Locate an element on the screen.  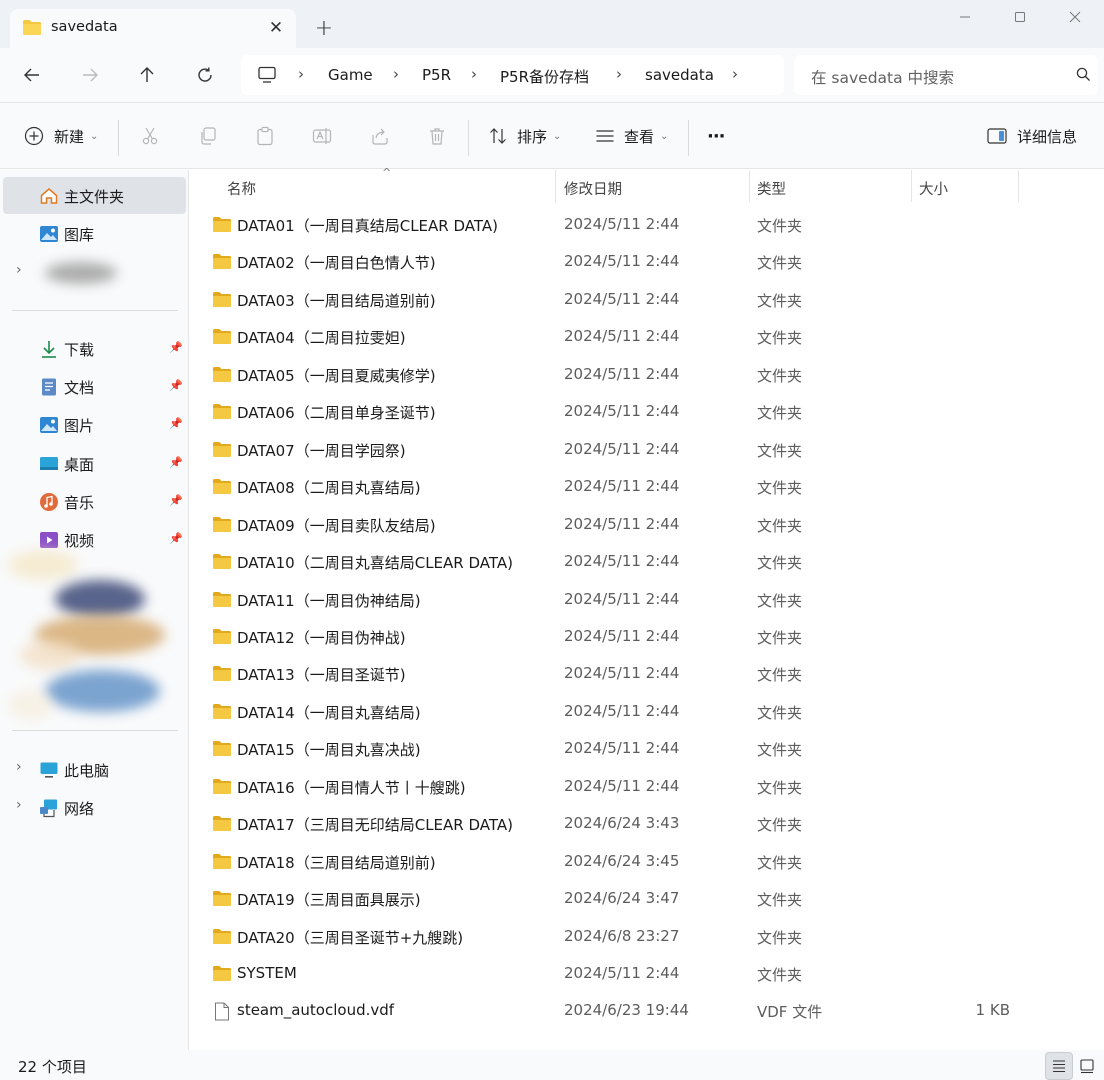
folder-row: DATA05（一周目夏威夷修学) 2024/5/11 2:44 文件夹 is located at coordinates (615, 375).